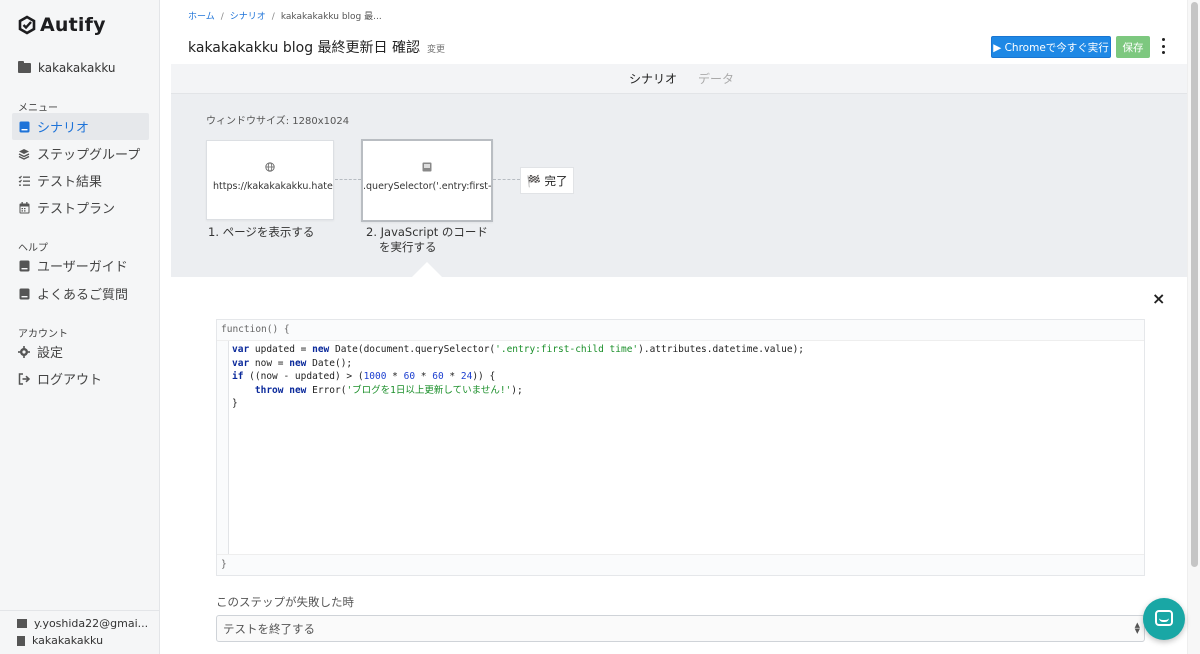 The height and width of the screenshot is (654, 1200). Describe the element at coordinates (50, 353) in the screenshot. I see `sidebar-item-label: 設定` at that location.